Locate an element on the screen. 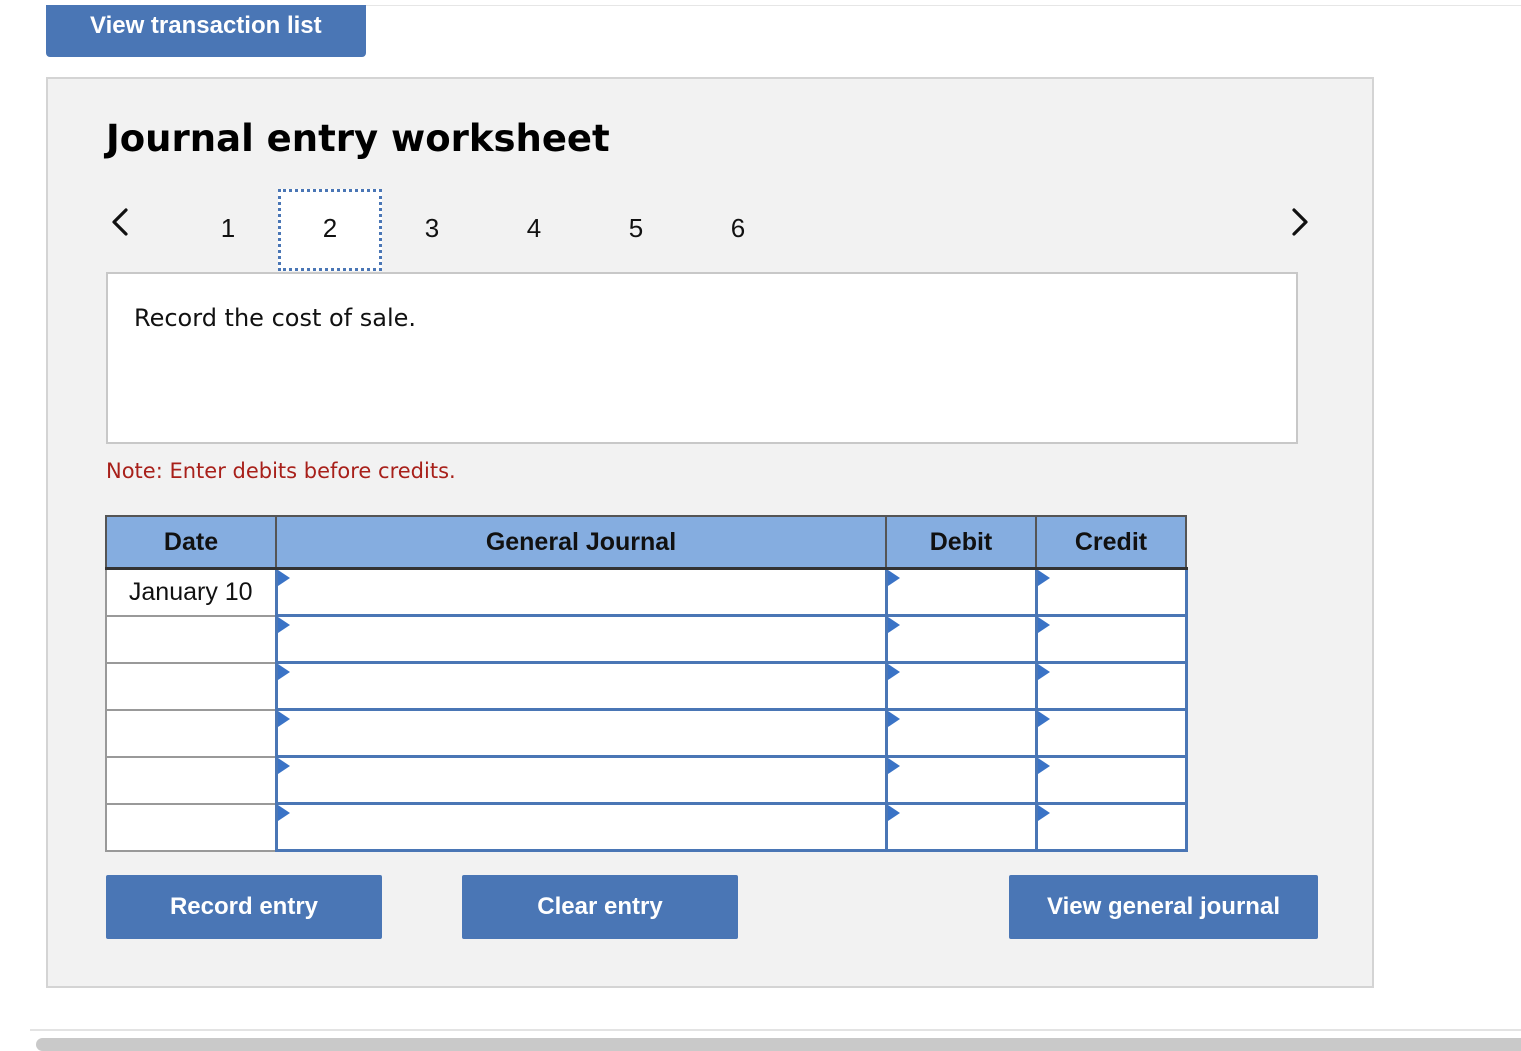 The image size is (1521, 1051). worksheet-title: Journal entry worksheet is located at coordinates (358, 138).